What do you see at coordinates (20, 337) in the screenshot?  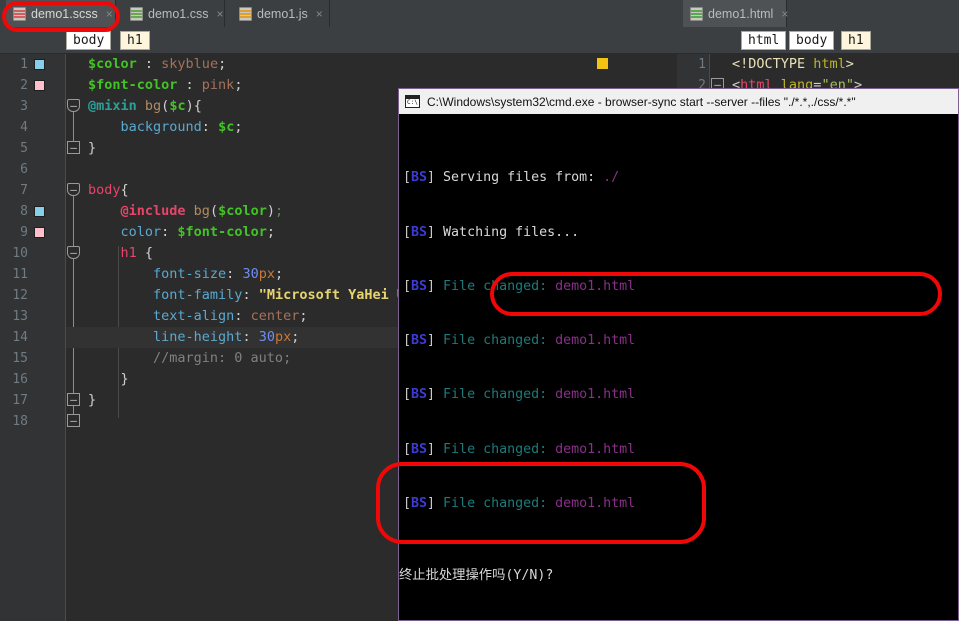 I see `line-number: 14` at bounding box center [20, 337].